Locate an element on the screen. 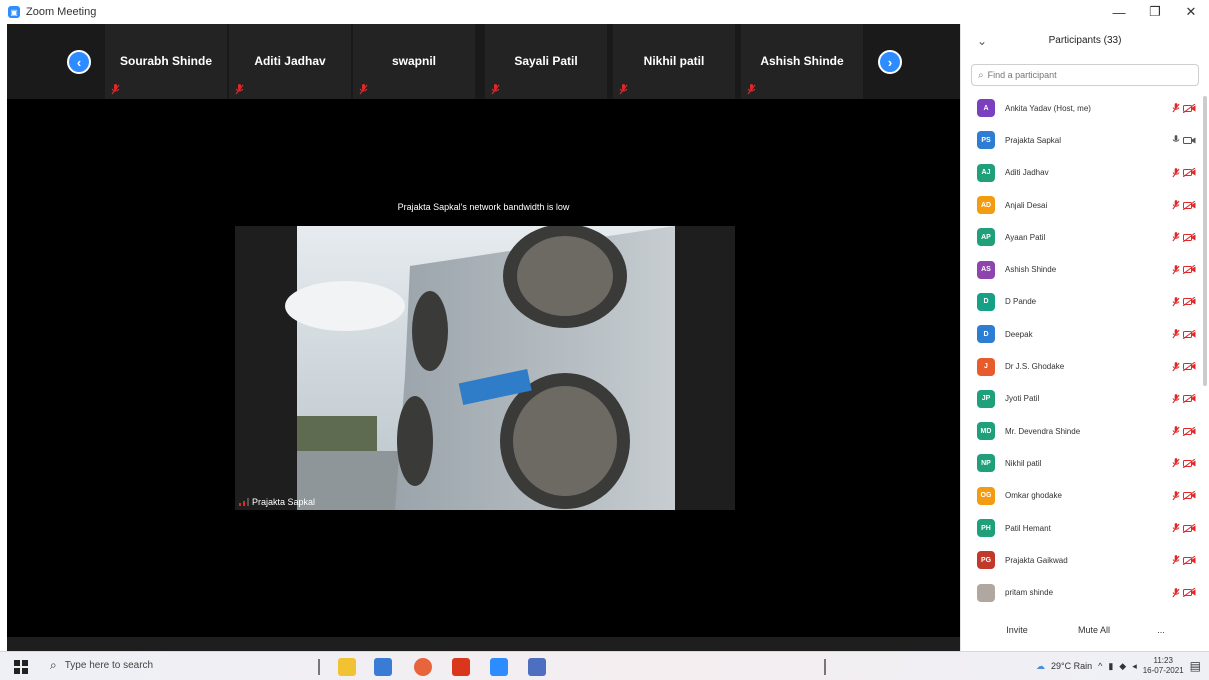 The image size is (1209, 680). windows-start-icon is located at coordinates (21, 667).